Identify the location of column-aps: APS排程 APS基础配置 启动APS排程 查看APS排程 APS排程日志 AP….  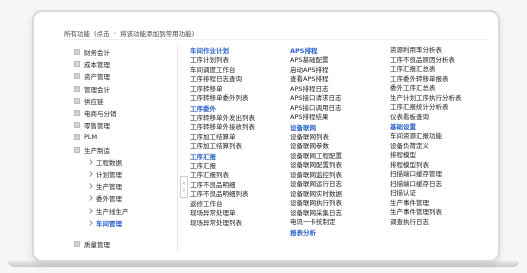
(338, 142).